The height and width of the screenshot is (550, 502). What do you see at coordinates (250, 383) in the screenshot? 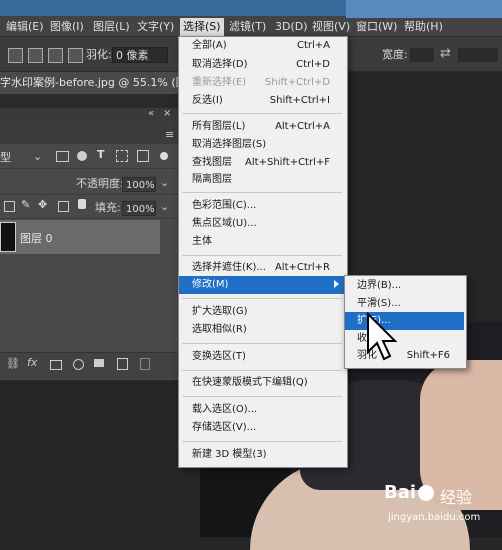
I see `menu-item-quick-mask: 在快速蒙版模式下编辑(Q)` at bounding box center [250, 383].